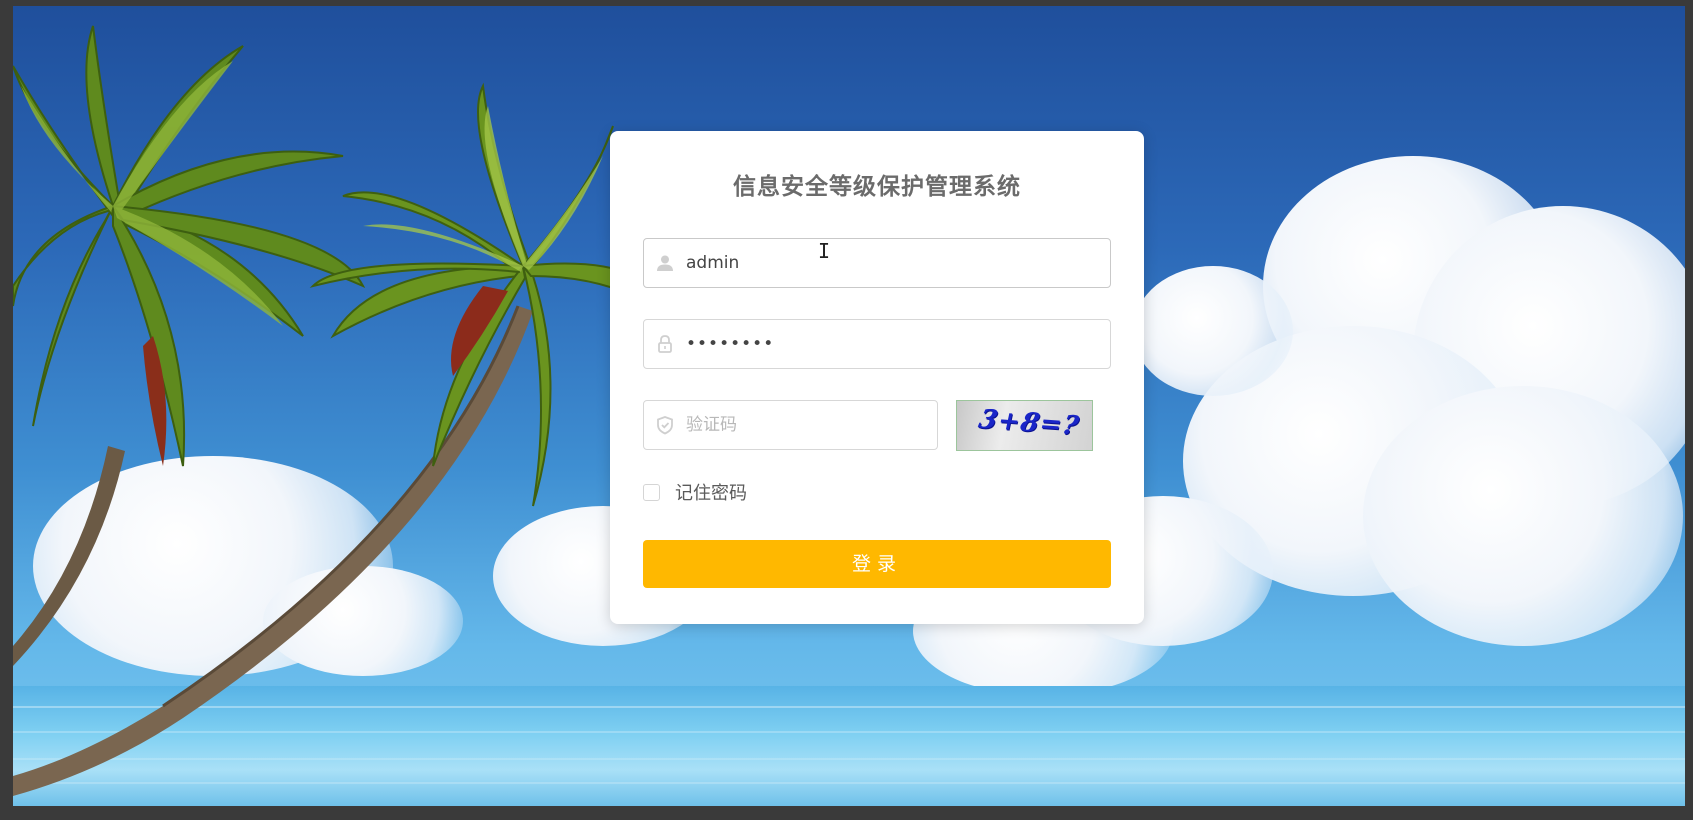 The width and height of the screenshot is (1693, 820). What do you see at coordinates (665, 263) in the screenshot?
I see `user-icon` at bounding box center [665, 263].